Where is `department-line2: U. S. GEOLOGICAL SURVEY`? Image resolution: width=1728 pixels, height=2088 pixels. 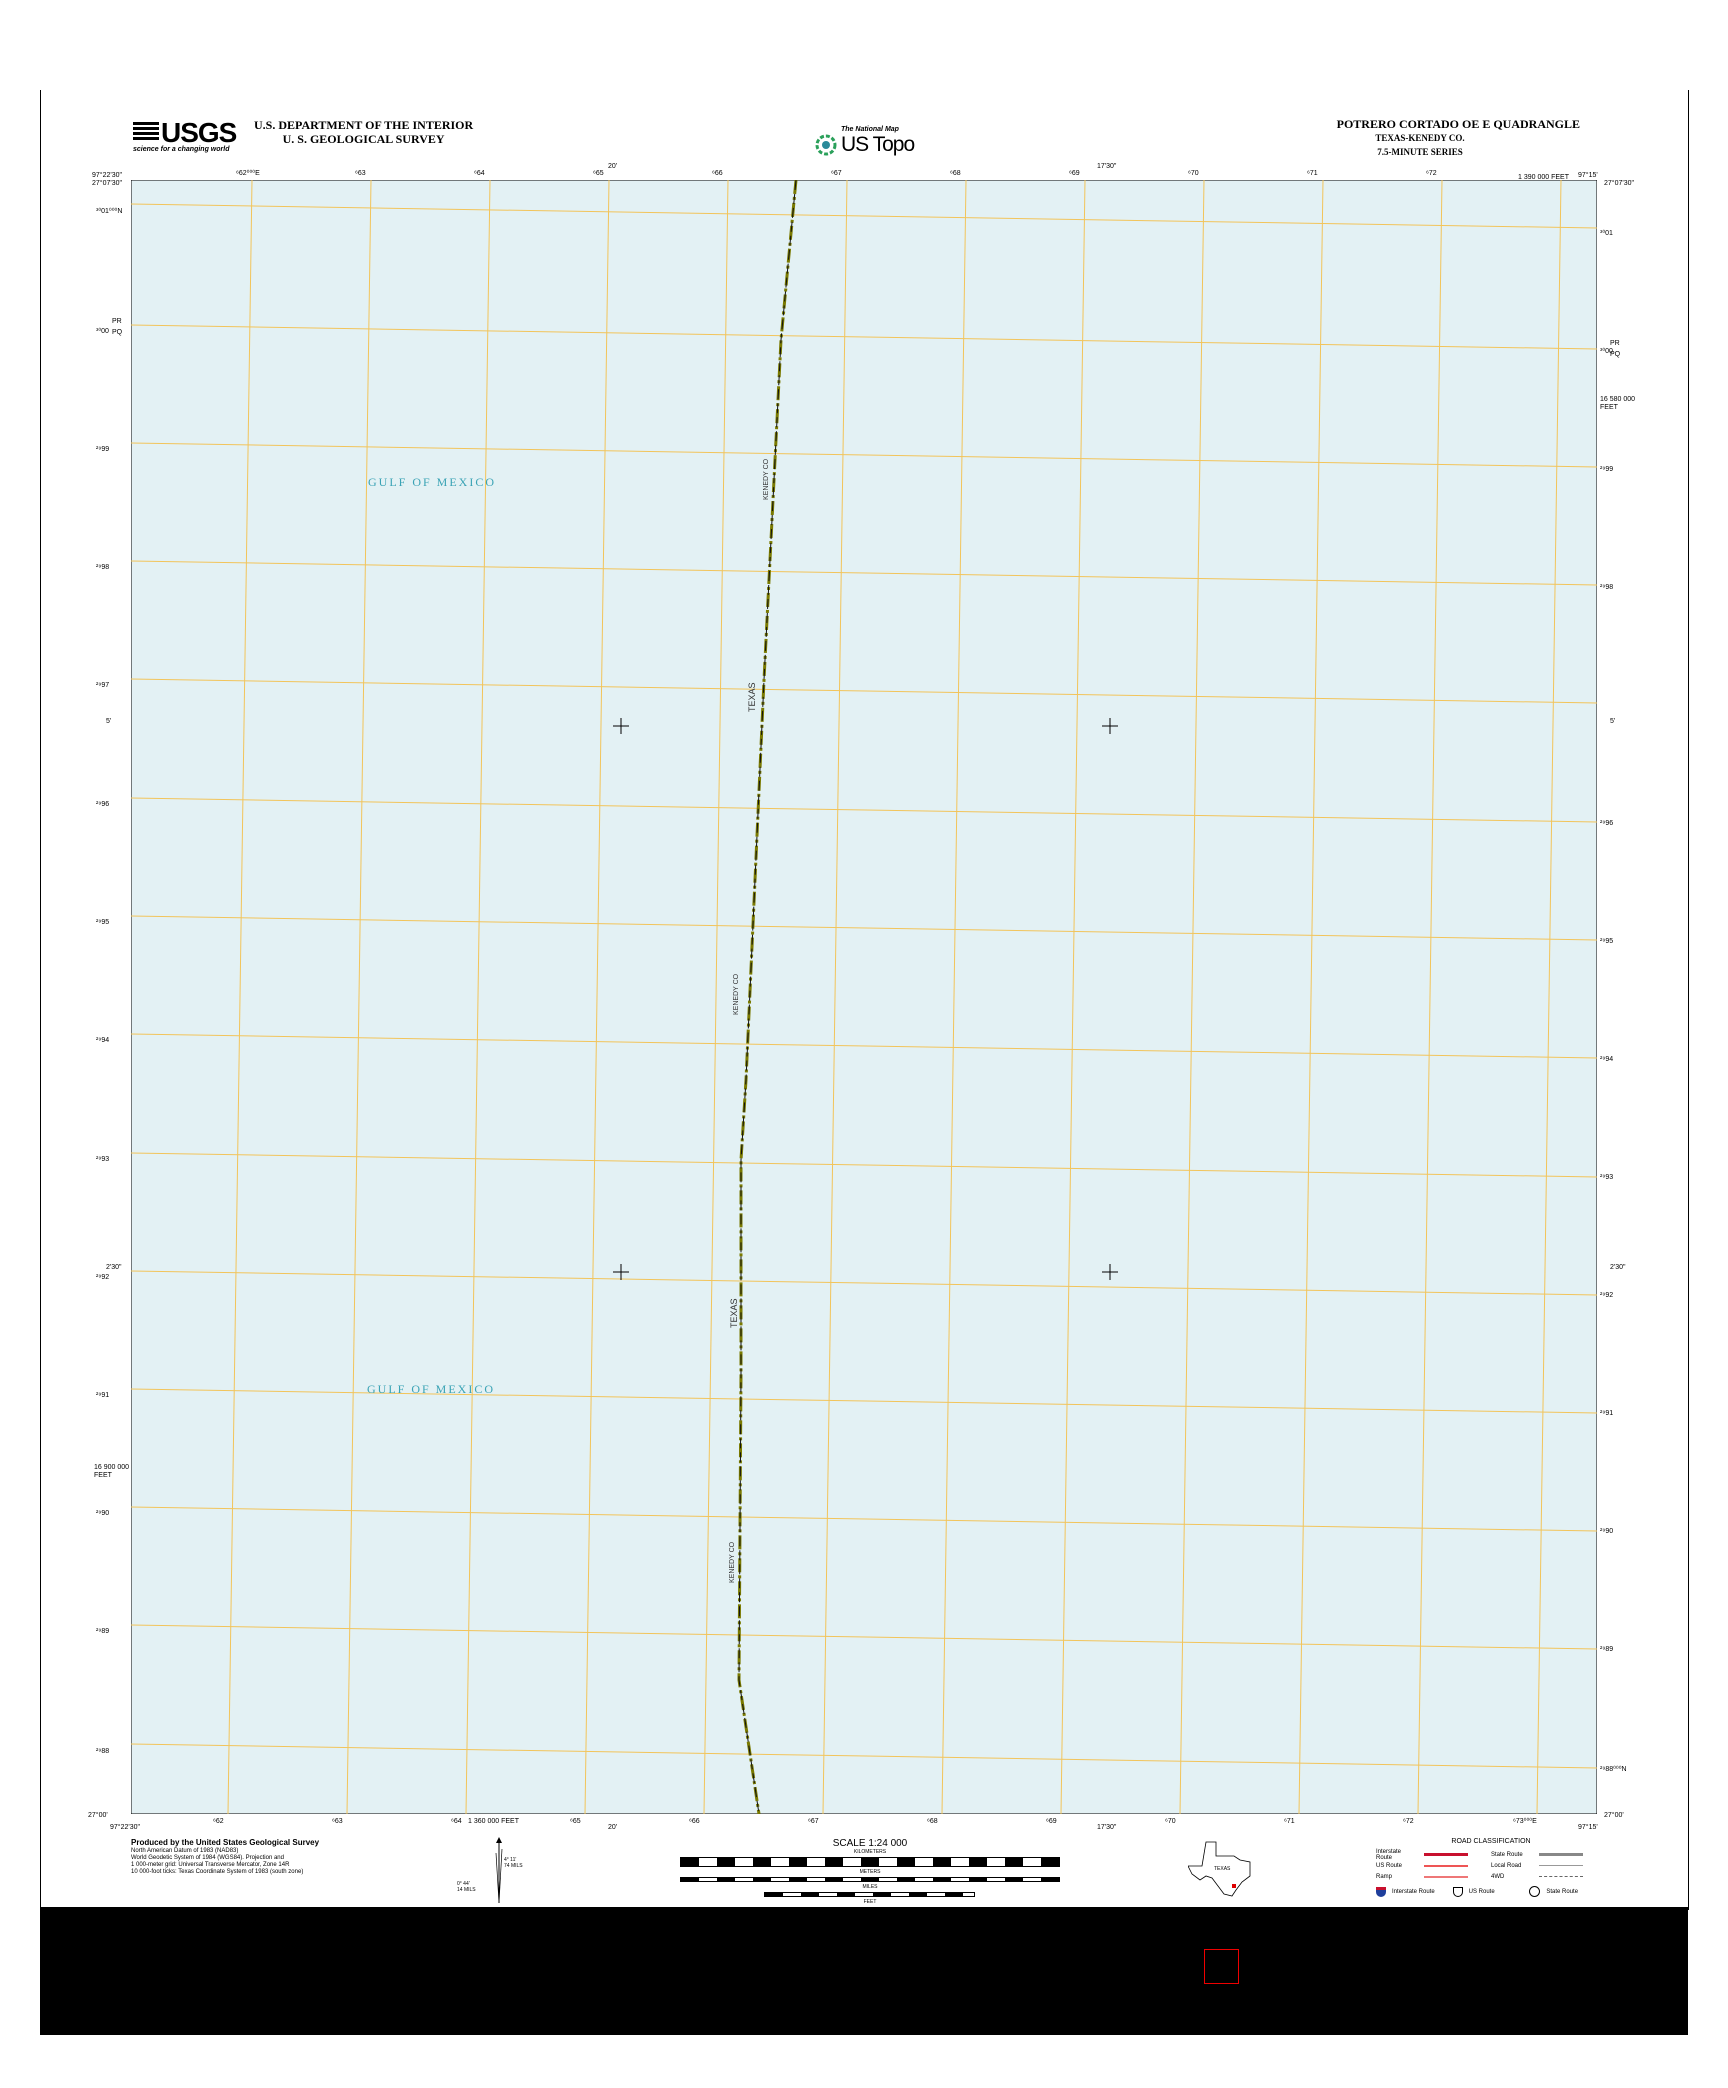
department-line2: U. S. GEOLOGICAL SURVEY is located at coordinates (363, 139).